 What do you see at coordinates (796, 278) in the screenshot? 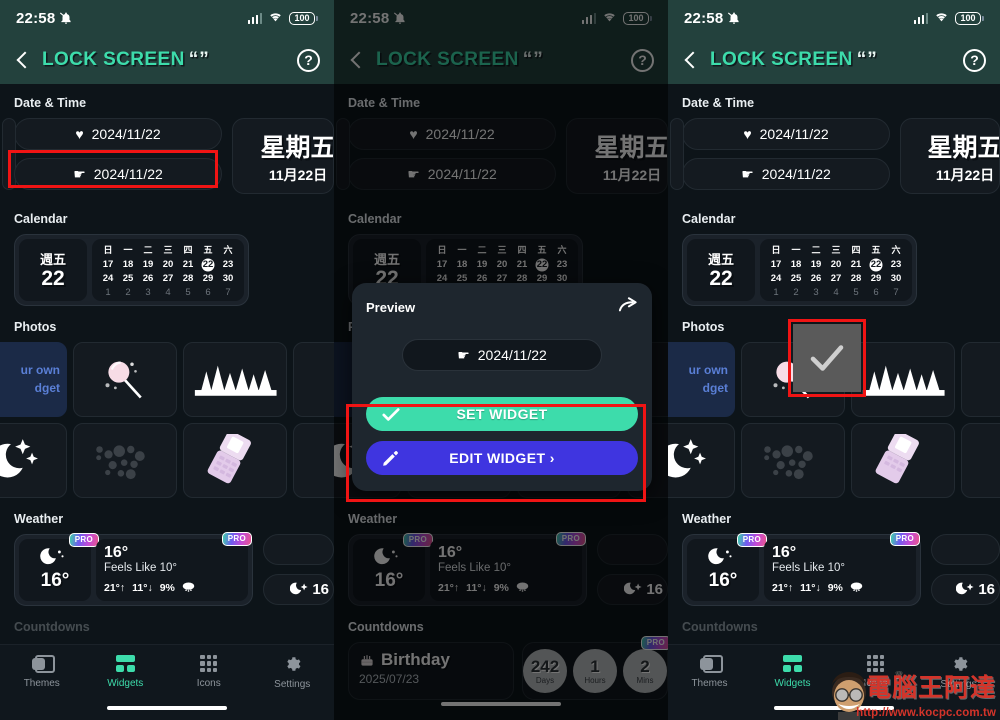
I see `cal-day: 25` at bounding box center [796, 278].